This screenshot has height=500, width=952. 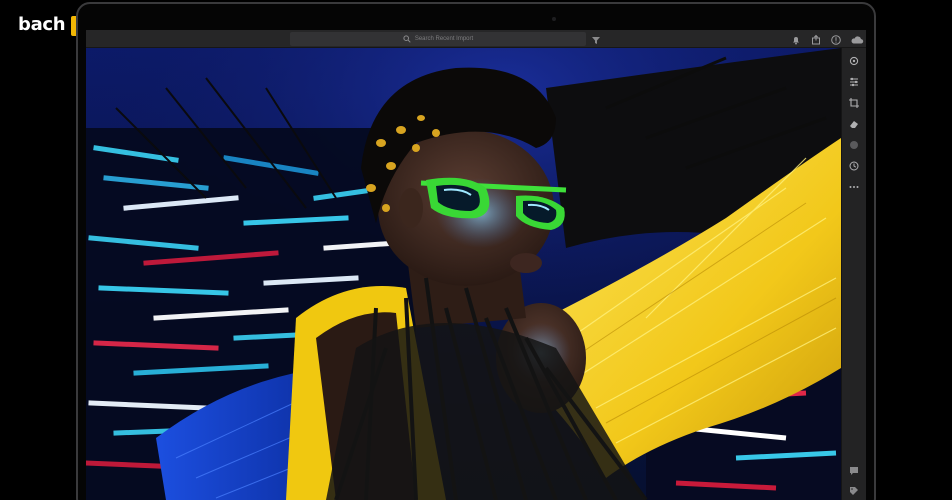 I want to click on eraser-icon, so click(x=854, y=123).